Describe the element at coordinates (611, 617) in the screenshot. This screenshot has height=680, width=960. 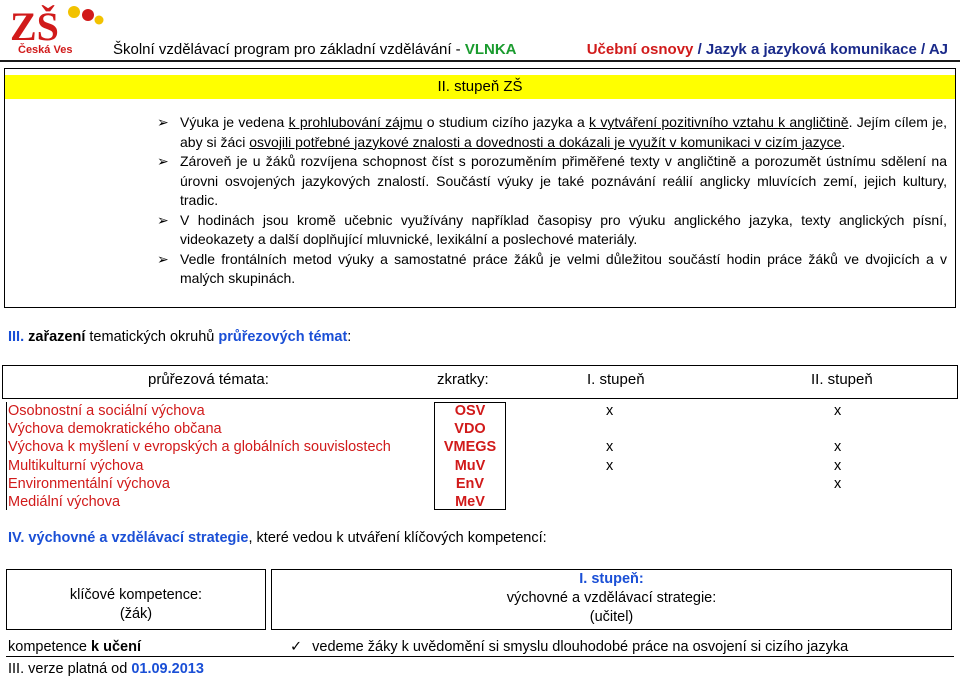
I see `strategy-subtitle: (učitel)` at that location.